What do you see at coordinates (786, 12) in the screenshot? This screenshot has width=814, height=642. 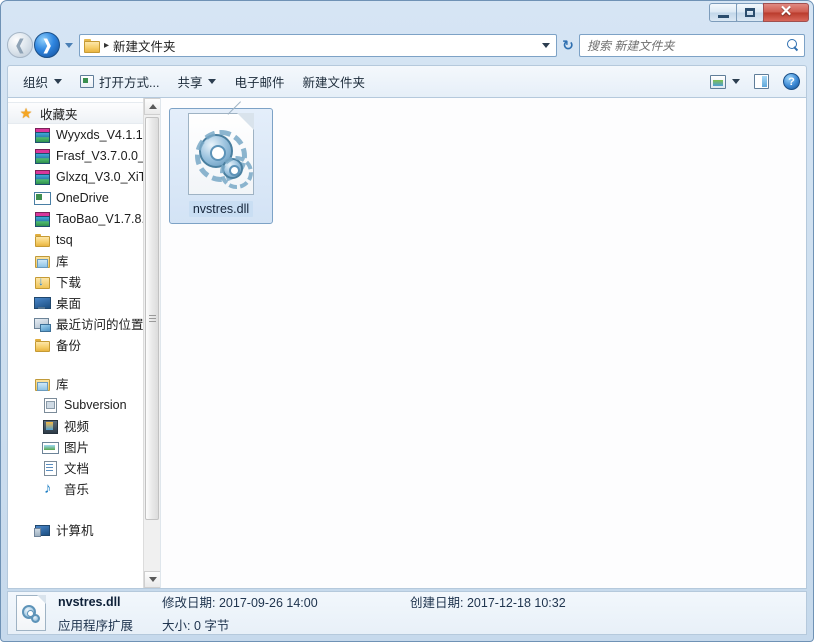 I see `close-button: ✕` at bounding box center [786, 12].